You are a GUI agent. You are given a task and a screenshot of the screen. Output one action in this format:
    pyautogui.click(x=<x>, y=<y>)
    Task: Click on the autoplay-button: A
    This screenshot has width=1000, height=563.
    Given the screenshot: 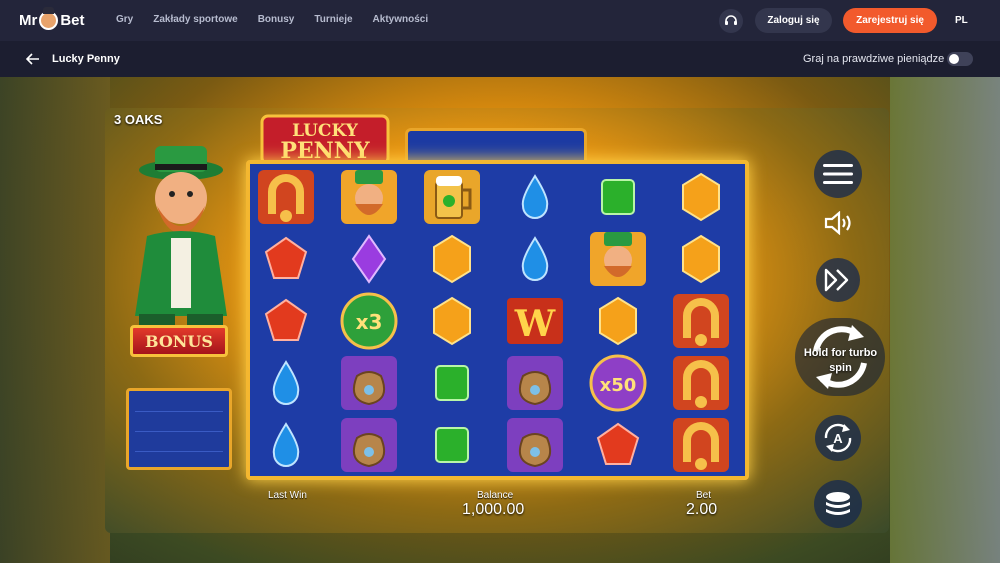 What is the action you would take?
    pyautogui.click(x=838, y=438)
    